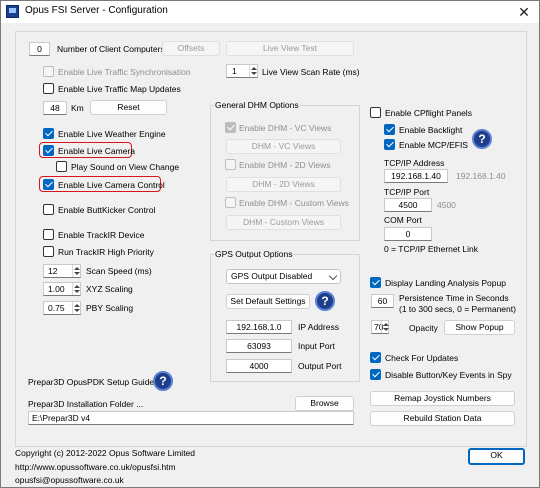 This screenshot has width=540, height=488. What do you see at coordinates (403, 220) in the screenshot?
I see `com-port-label: COM Port` at bounding box center [403, 220].